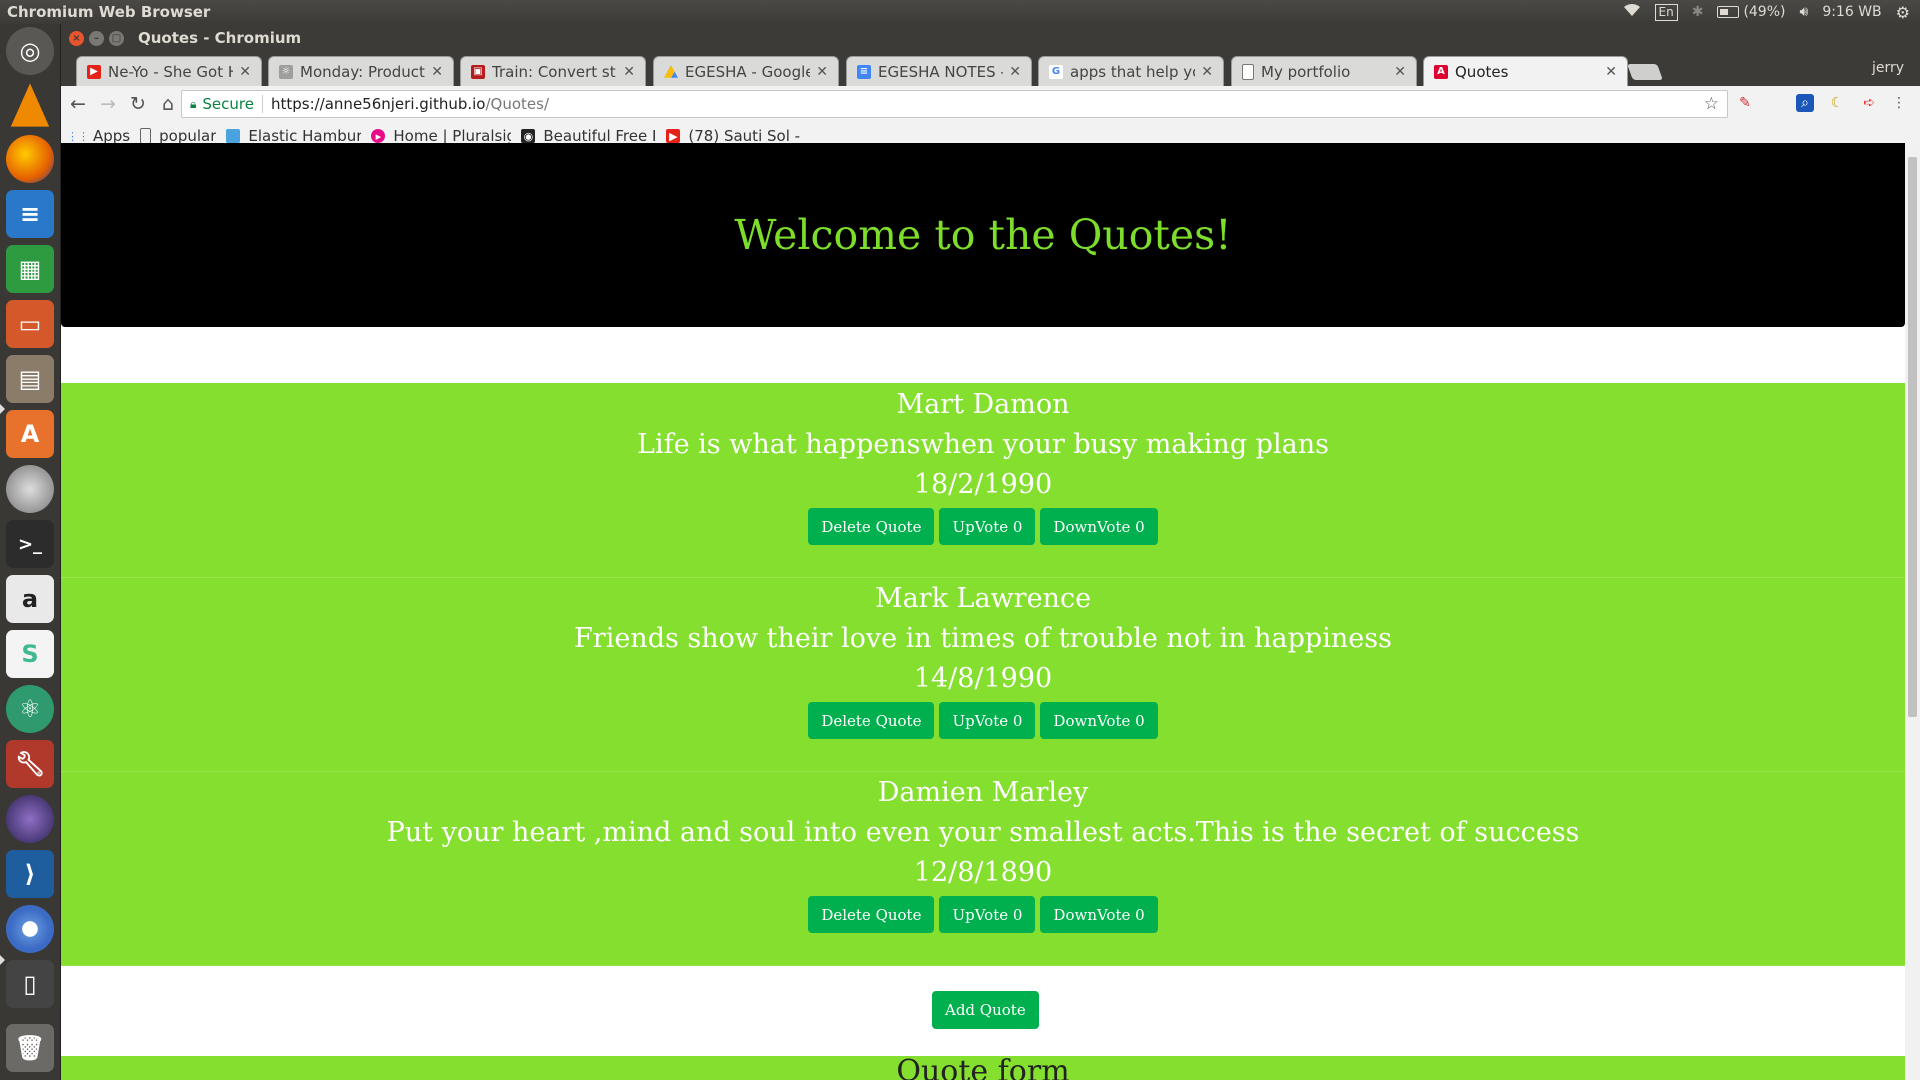 The width and height of the screenshot is (1920, 1080). What do you see at coordinates (30, 51) in the screenshot?
I see `ubuntu-dash-icon: ◎` at bounding box center [30, 51].